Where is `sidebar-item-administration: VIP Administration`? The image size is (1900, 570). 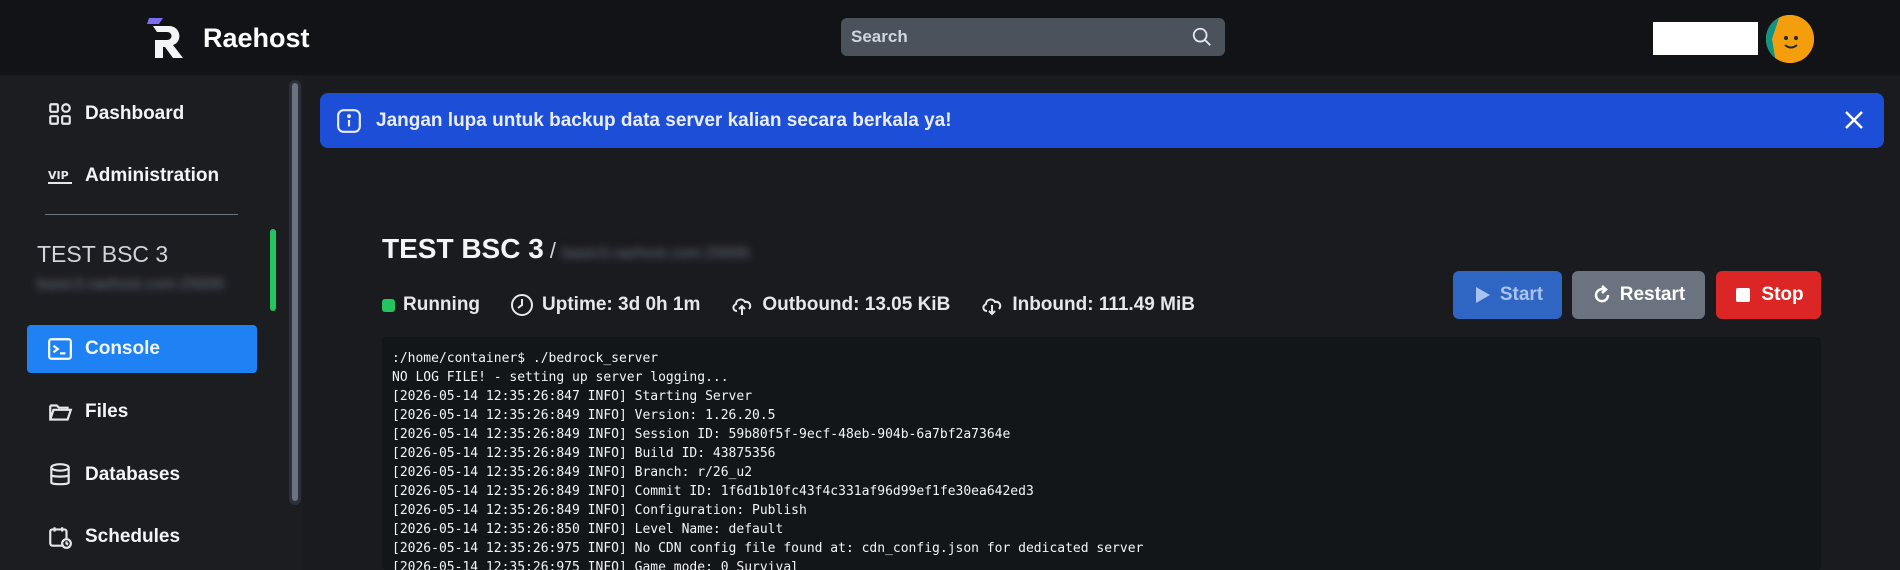
sidebar-item-administration: VIP Administration is located at coordinates (142, 176).